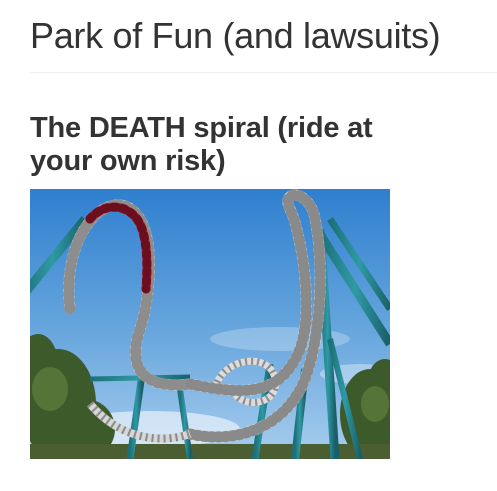 The image size is (497, 491). What do you see at coordinates (201, 144) in the screenshot?
I see `section-heading: The DEATH spiral (ride at your own risk)` at bounding box center [201, 144].